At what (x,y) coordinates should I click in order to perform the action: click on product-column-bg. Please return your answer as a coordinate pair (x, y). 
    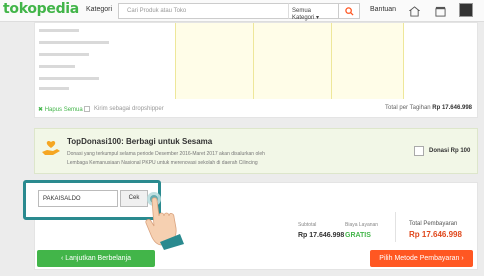
    Looking at the image, I should click on (289, 61).